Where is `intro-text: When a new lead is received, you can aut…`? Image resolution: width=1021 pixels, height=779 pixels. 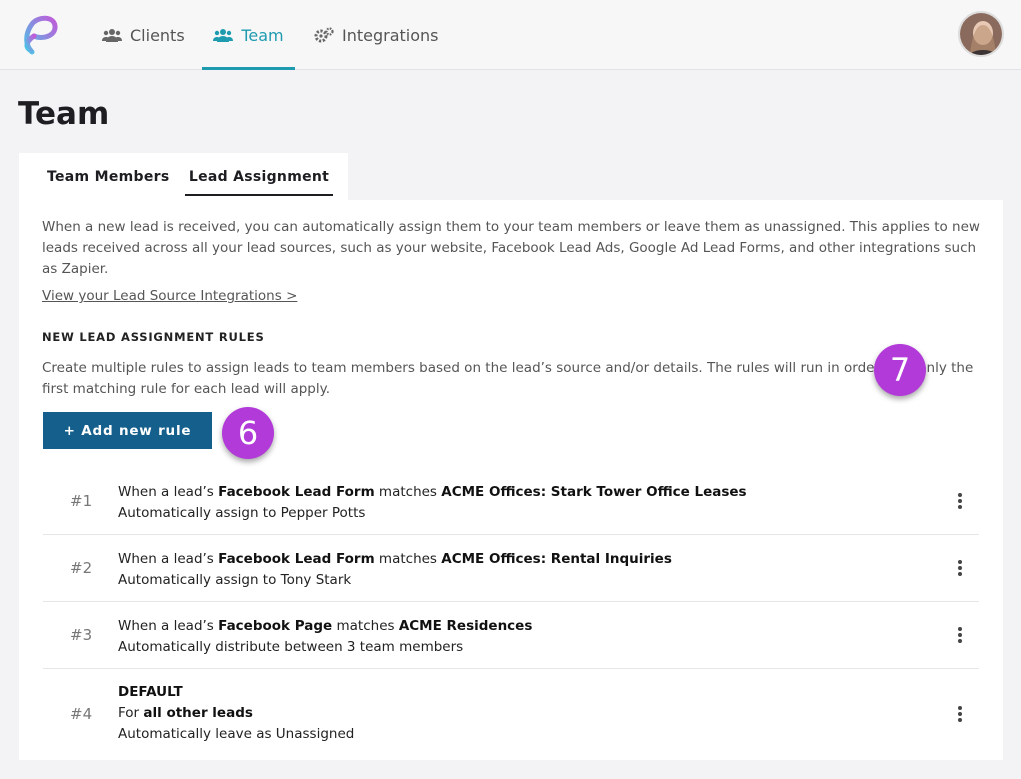
intro-text: When a new lead is received, you can aut… is located at coordinates (511, 248).